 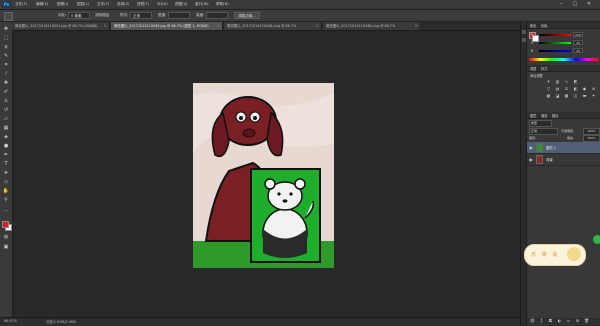 What do you see at coordinates (584, 95) in the screenshot?
I see `gradient-map-icon: ▬` at bounding box center [584, 95].